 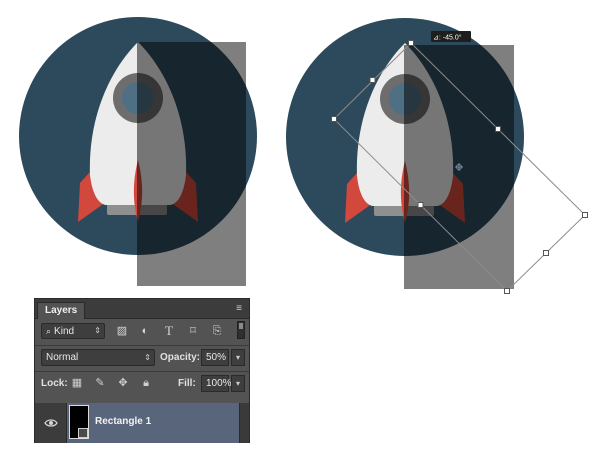 I want to click on blend-mode-value: Normal, so click(x=62, y=357).